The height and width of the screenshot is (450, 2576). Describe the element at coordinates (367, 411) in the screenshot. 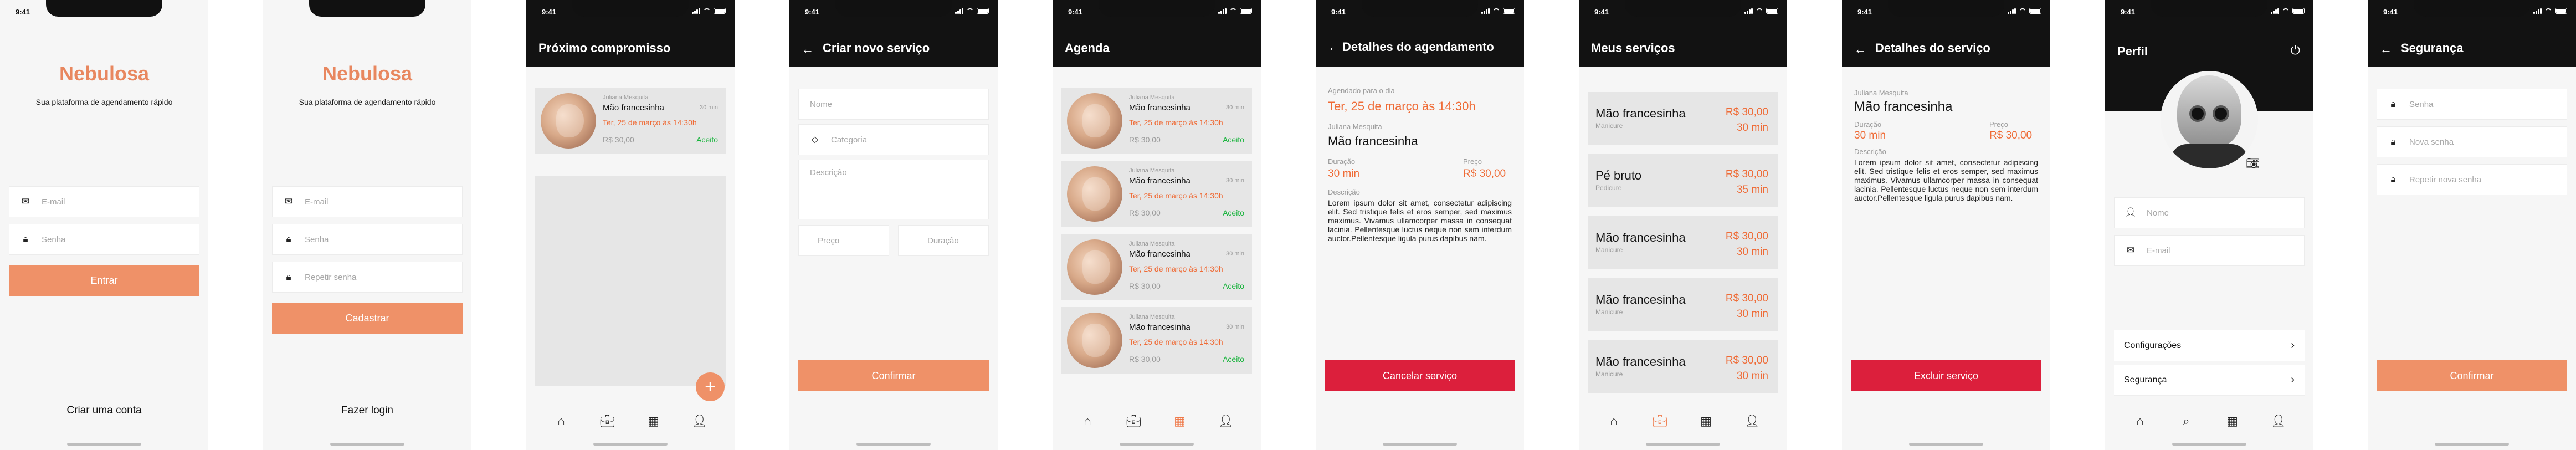

I see `login-link: Fazer login` at that location.